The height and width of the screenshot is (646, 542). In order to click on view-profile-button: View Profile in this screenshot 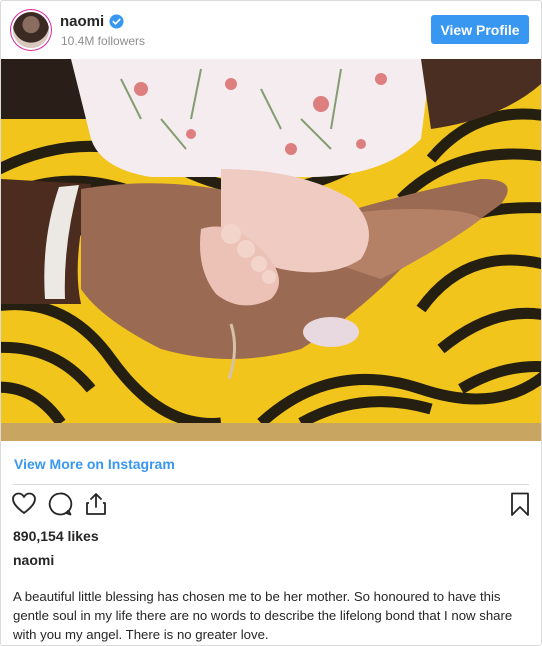, I will do `click(480, 29)`.